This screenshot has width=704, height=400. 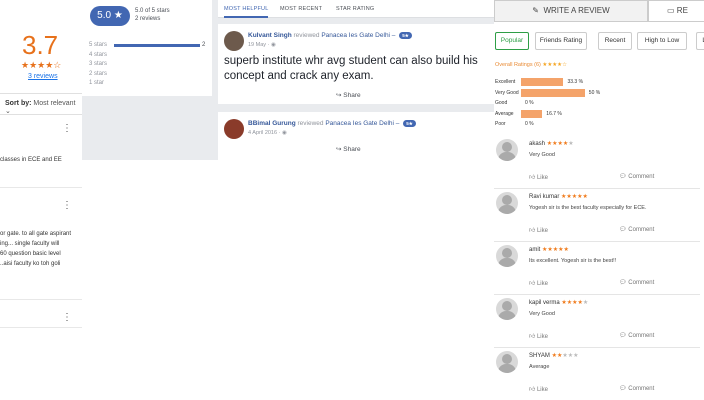 What do you see at coordinates (504, 113) in the screenshot?
I see `breakdown-label: Average` at bounding box center [504, 113].